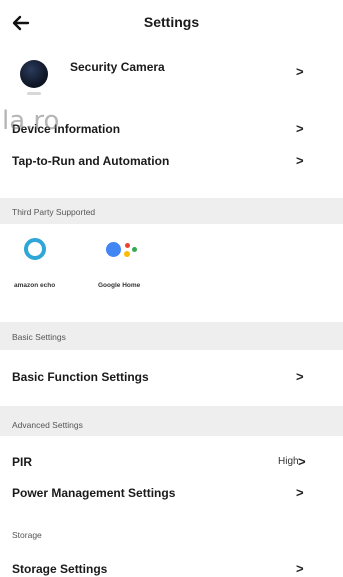  I want to click on device-row, so click(171, 78).